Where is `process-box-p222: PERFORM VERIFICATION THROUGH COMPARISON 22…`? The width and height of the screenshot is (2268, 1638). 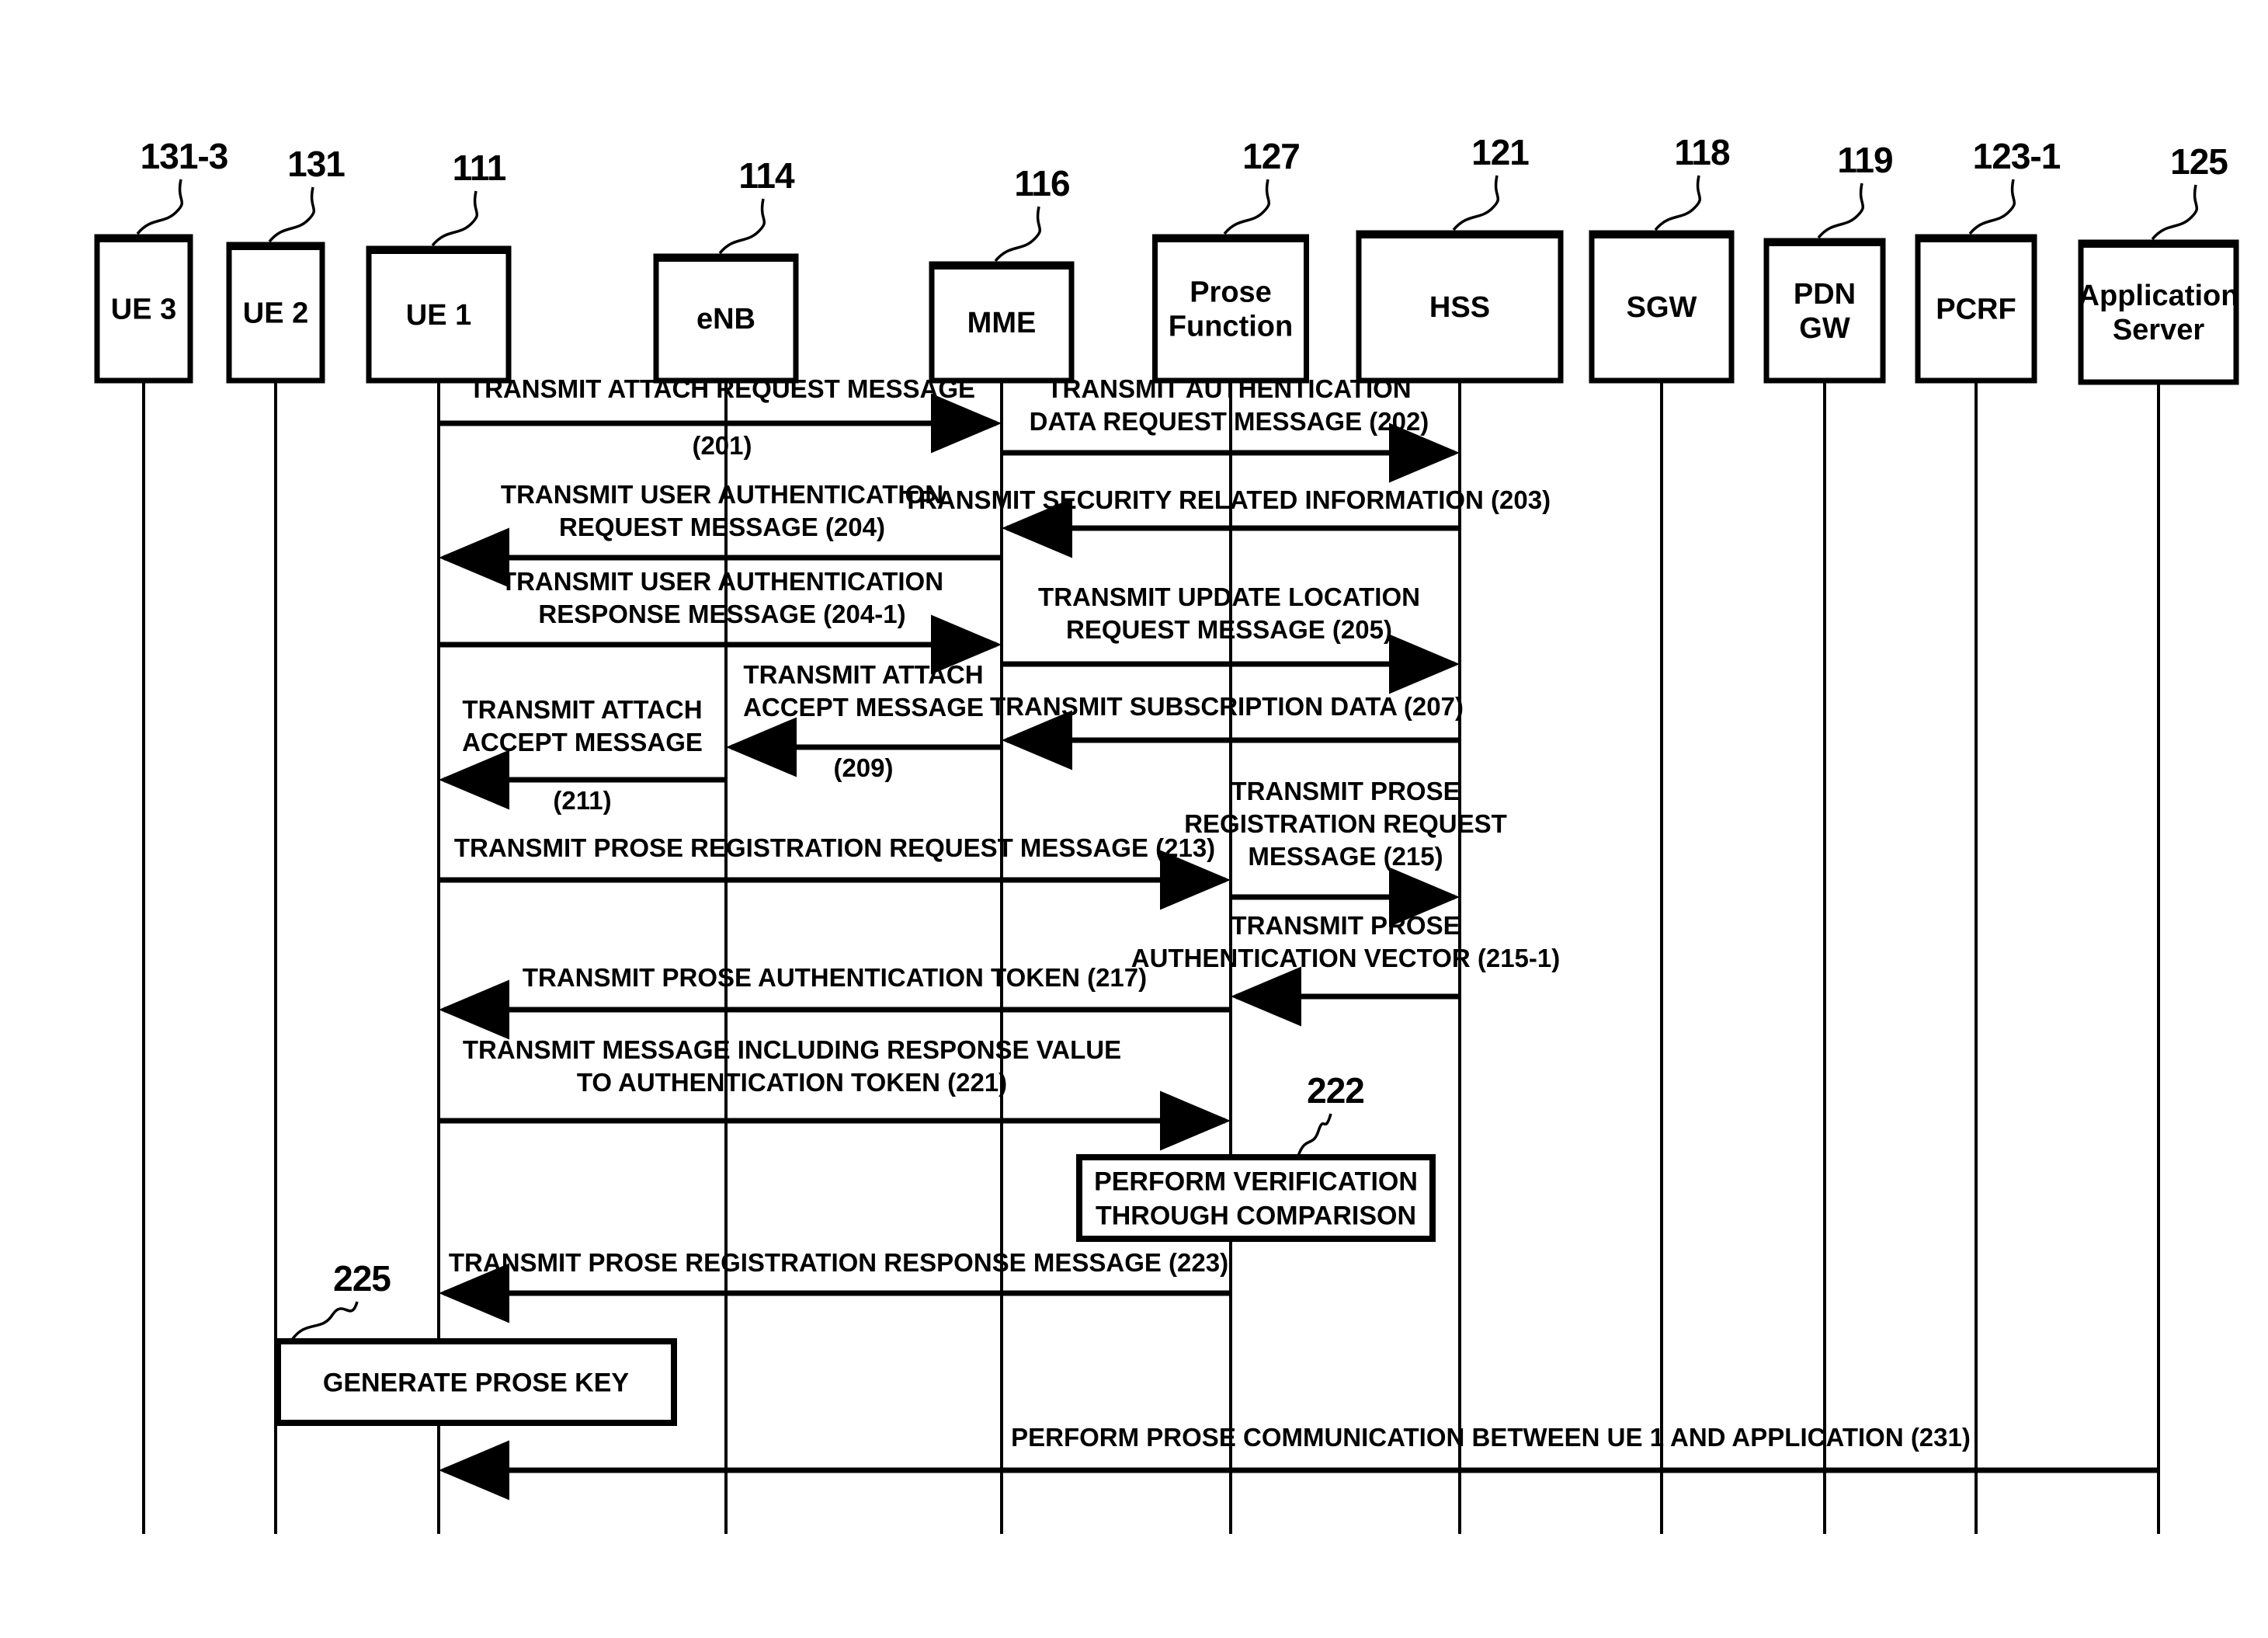
process-box-p222: PERFORM VERIFICATION THROUGH COMPARISON 22… is located at coordinates (1256, 1156).